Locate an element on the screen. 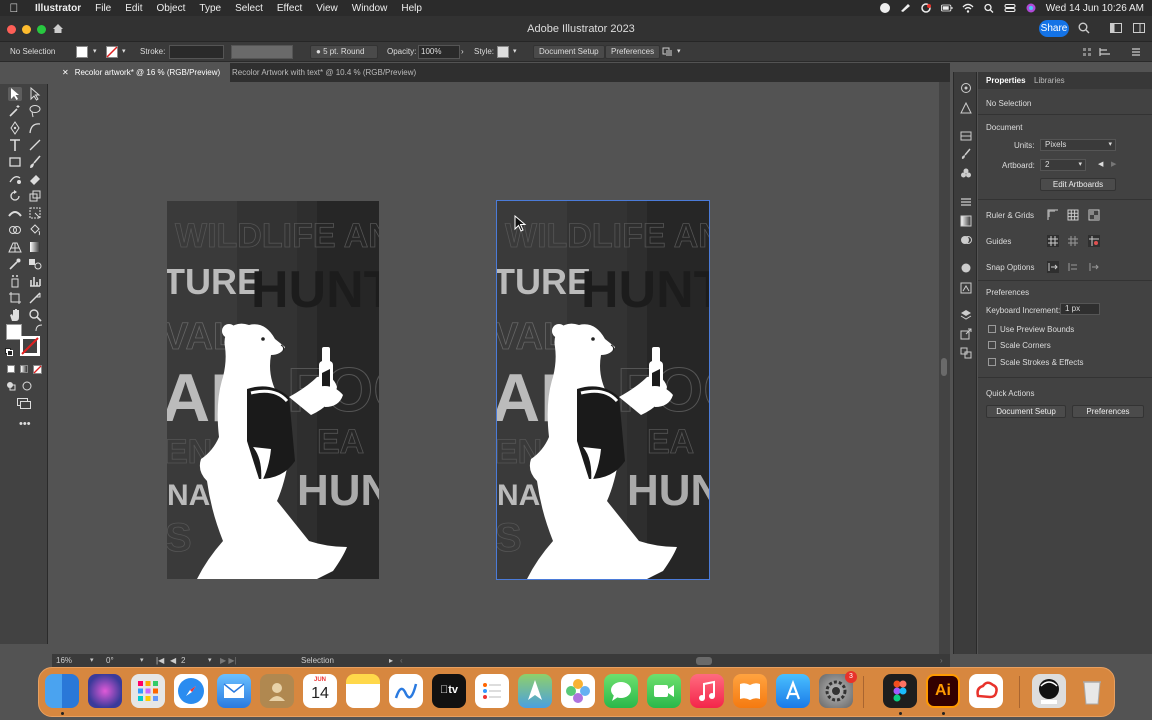 The image size is (1152, 720). brushes-panel-icon is located at coordinates (966, 154).